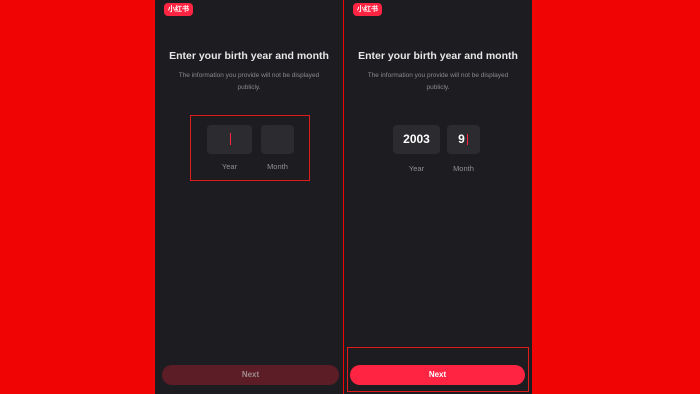  I want to click on input-fields-highlight, so click(250, 148).